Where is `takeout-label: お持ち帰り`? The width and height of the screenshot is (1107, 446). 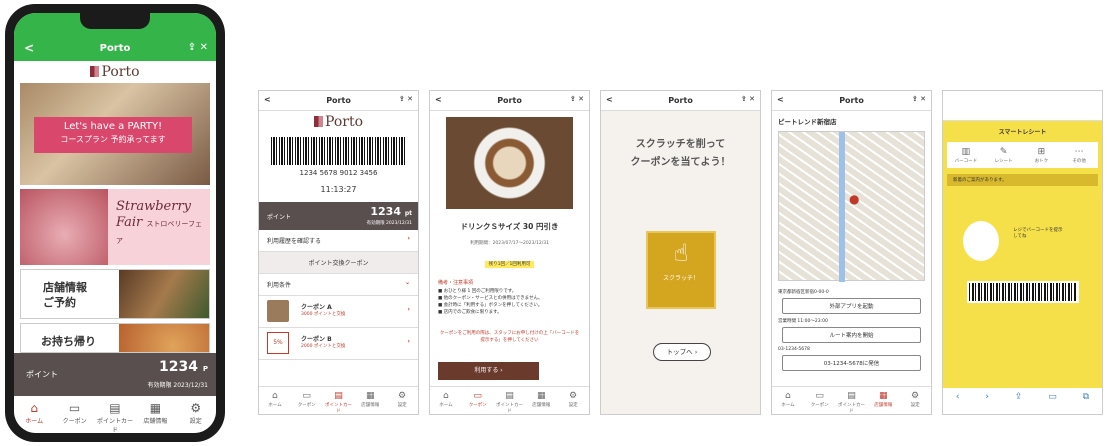
takeout-label: お持ち帰り is located at coordinates (68, 341).